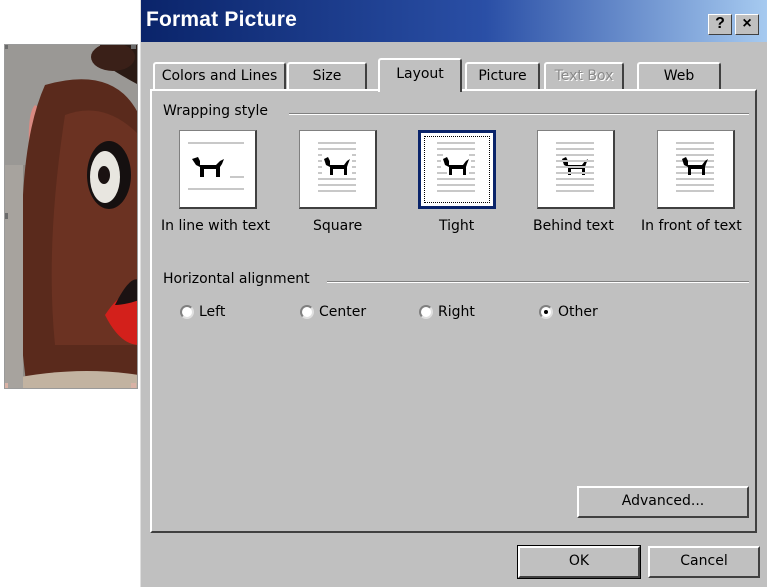  I want to click on wrap-in-front-button, so click(696, 169).